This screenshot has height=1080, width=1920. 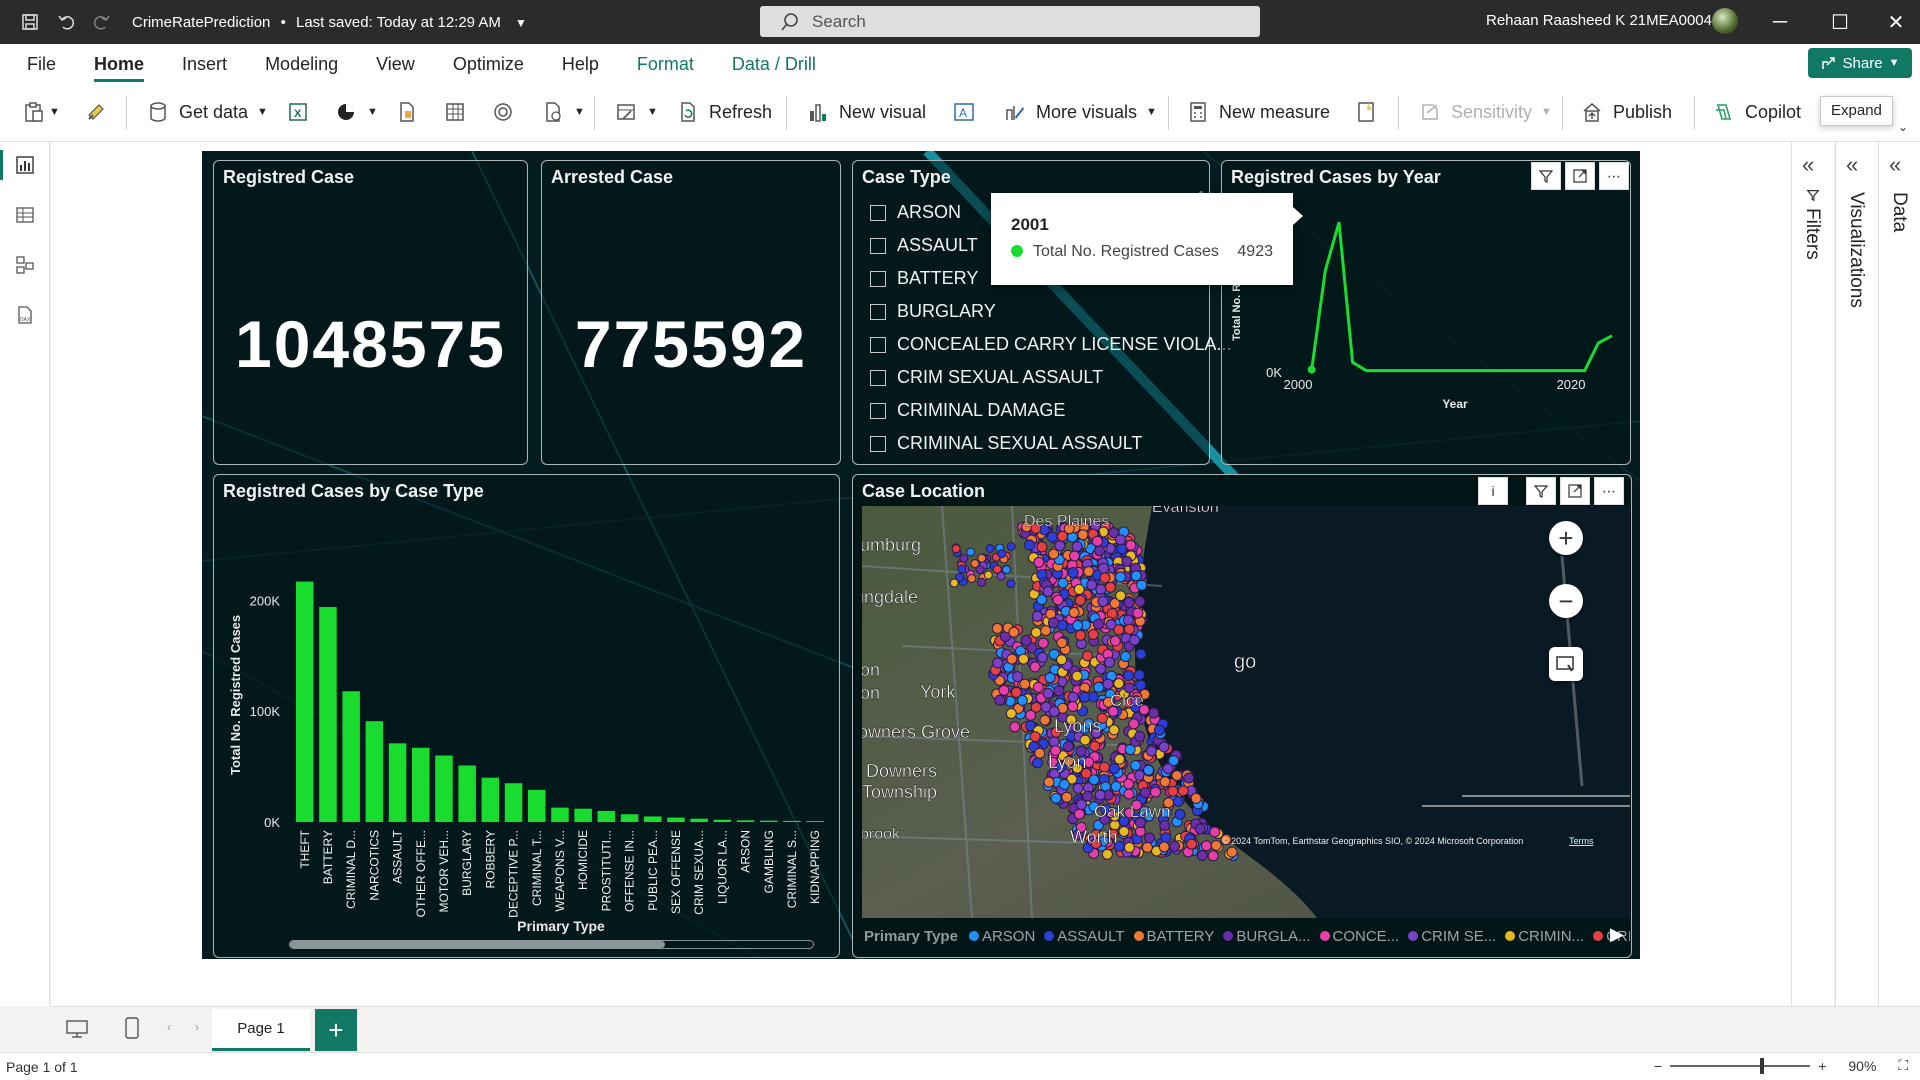 What do you see at coordinates (25, 315) in the screenshot?
I see `dax-query-view-icon: DAX` at bounding box center [25, 315].